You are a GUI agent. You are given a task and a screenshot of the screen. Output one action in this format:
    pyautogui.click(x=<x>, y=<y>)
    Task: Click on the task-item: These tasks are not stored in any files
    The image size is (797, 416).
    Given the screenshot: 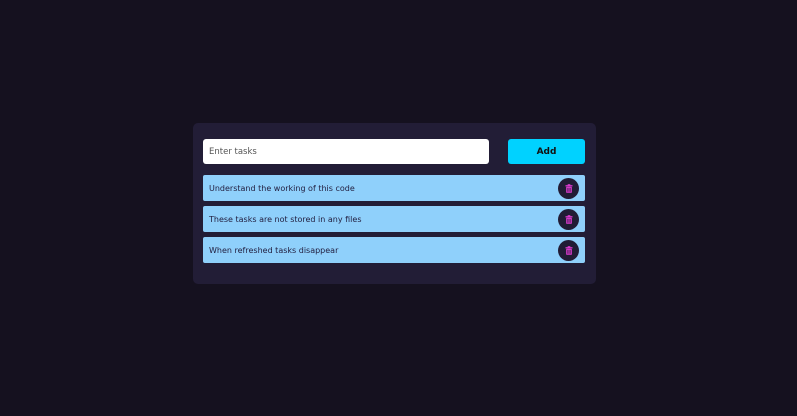 What is the action you would take?
    pyautogui.click(x=394, y=219)
    